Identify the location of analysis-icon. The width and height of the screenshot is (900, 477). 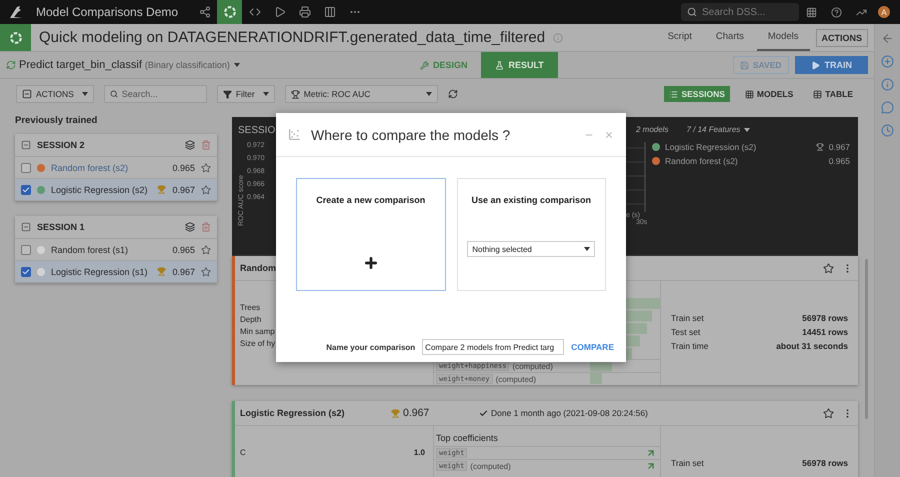
(15, 37).